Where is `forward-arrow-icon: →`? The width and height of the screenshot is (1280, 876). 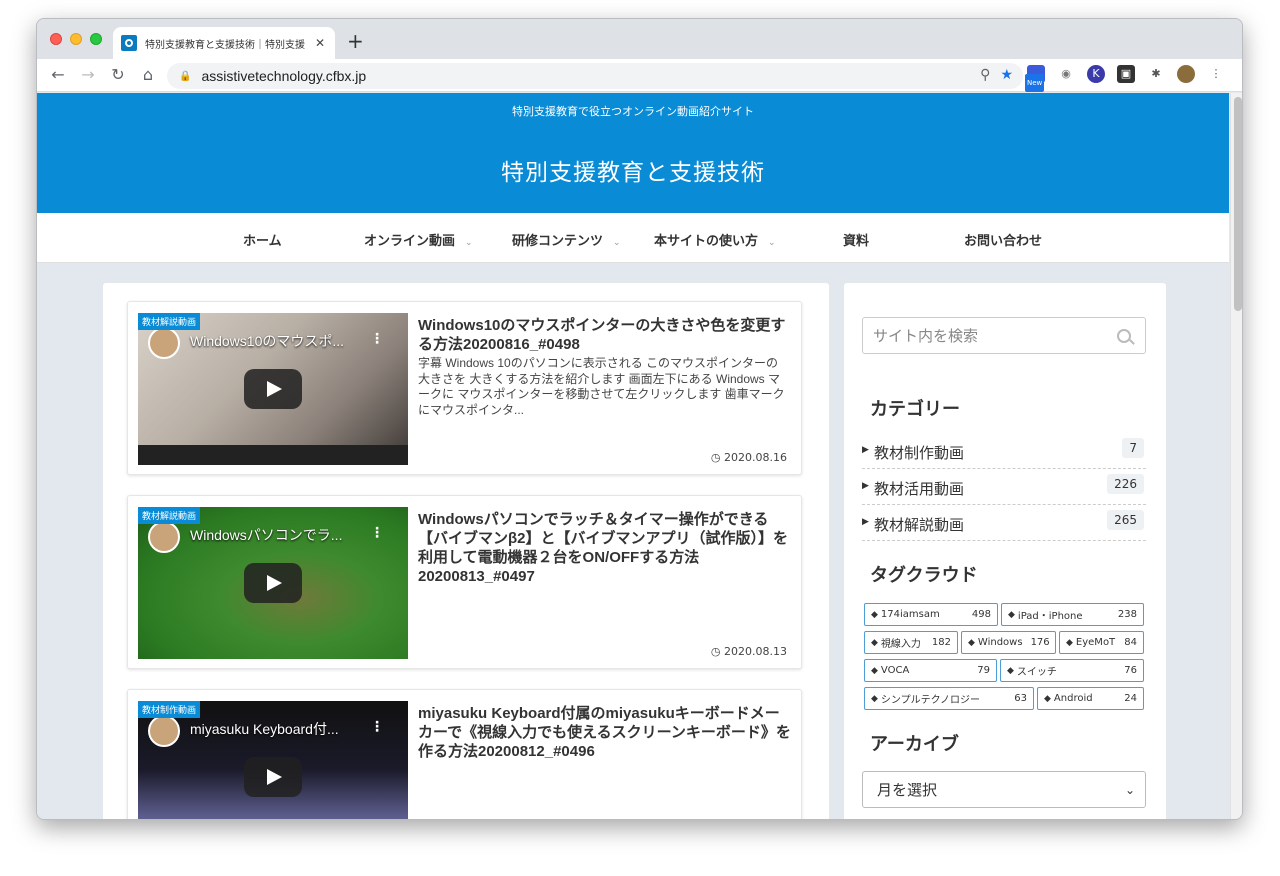
forward-arrow-icon: → is located at coordinates (88, 75).